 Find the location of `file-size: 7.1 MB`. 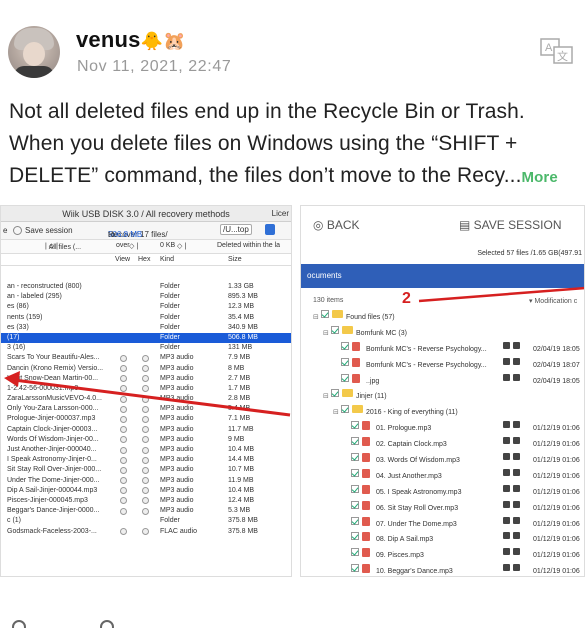

file-size: 7.1 MB is located at coordinates (239, 419).